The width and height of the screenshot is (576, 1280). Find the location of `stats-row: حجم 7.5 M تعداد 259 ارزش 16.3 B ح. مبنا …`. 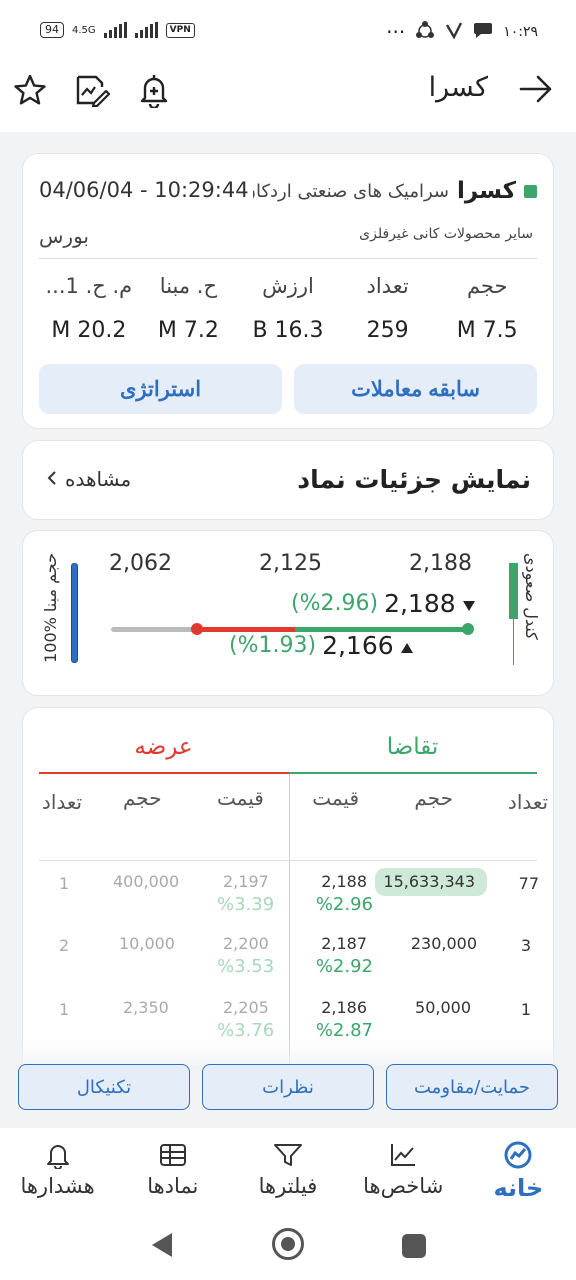

stats-row: حجم 7.5 M تعداد 259 ارزش 16.3 B ح. مبنا … is located at coordinates (288, 308).